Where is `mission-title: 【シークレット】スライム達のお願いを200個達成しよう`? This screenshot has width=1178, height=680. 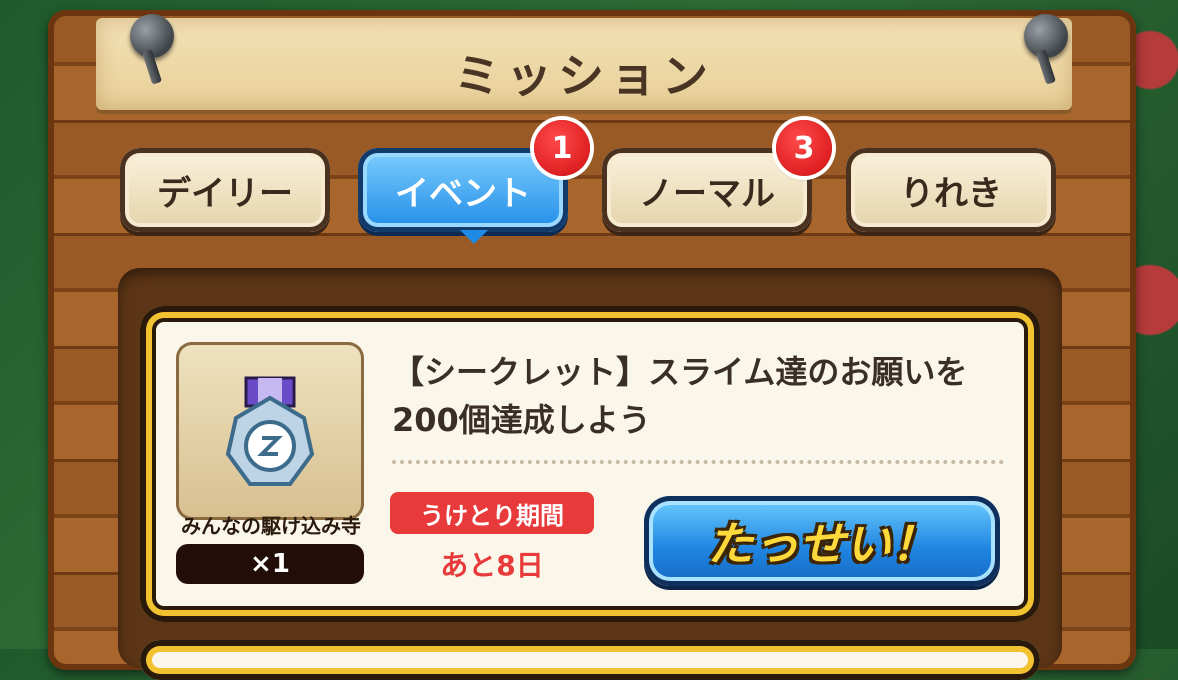
mission-title: 【シークレット】スライム達のお願いを200個達成しよう is located at coordinates (680, 396).